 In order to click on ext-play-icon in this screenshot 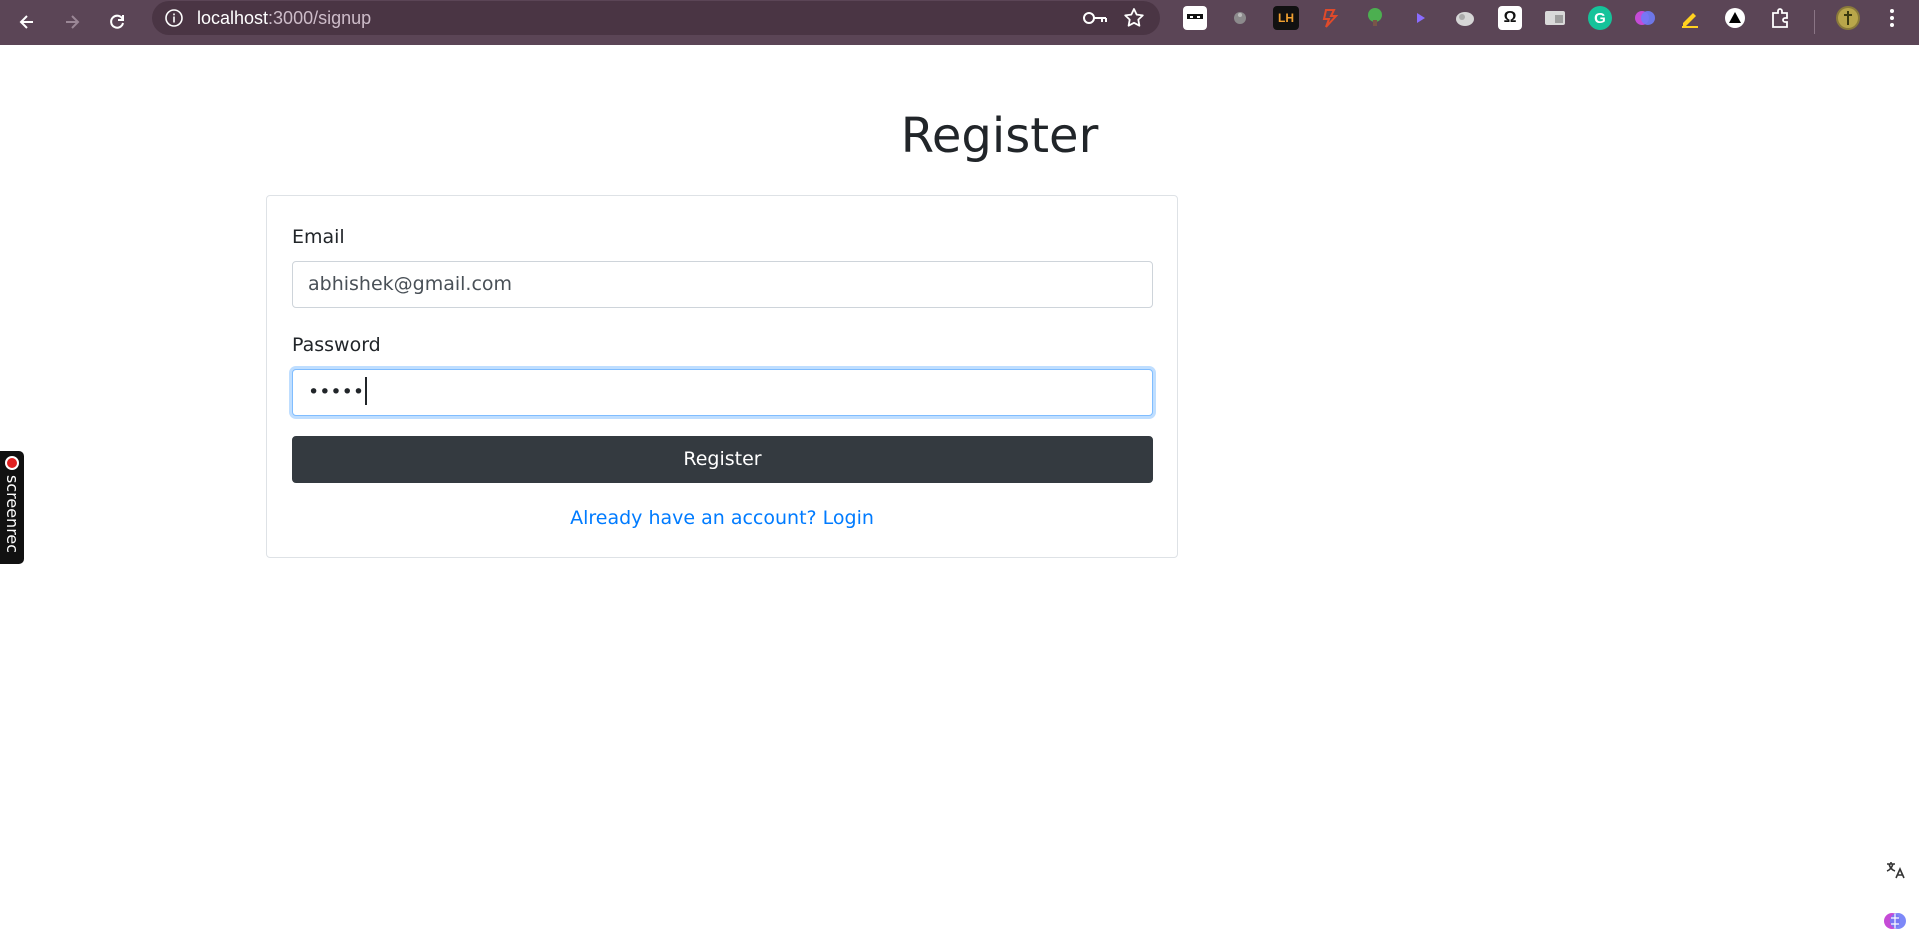, I will do `click(1420, 18)`.